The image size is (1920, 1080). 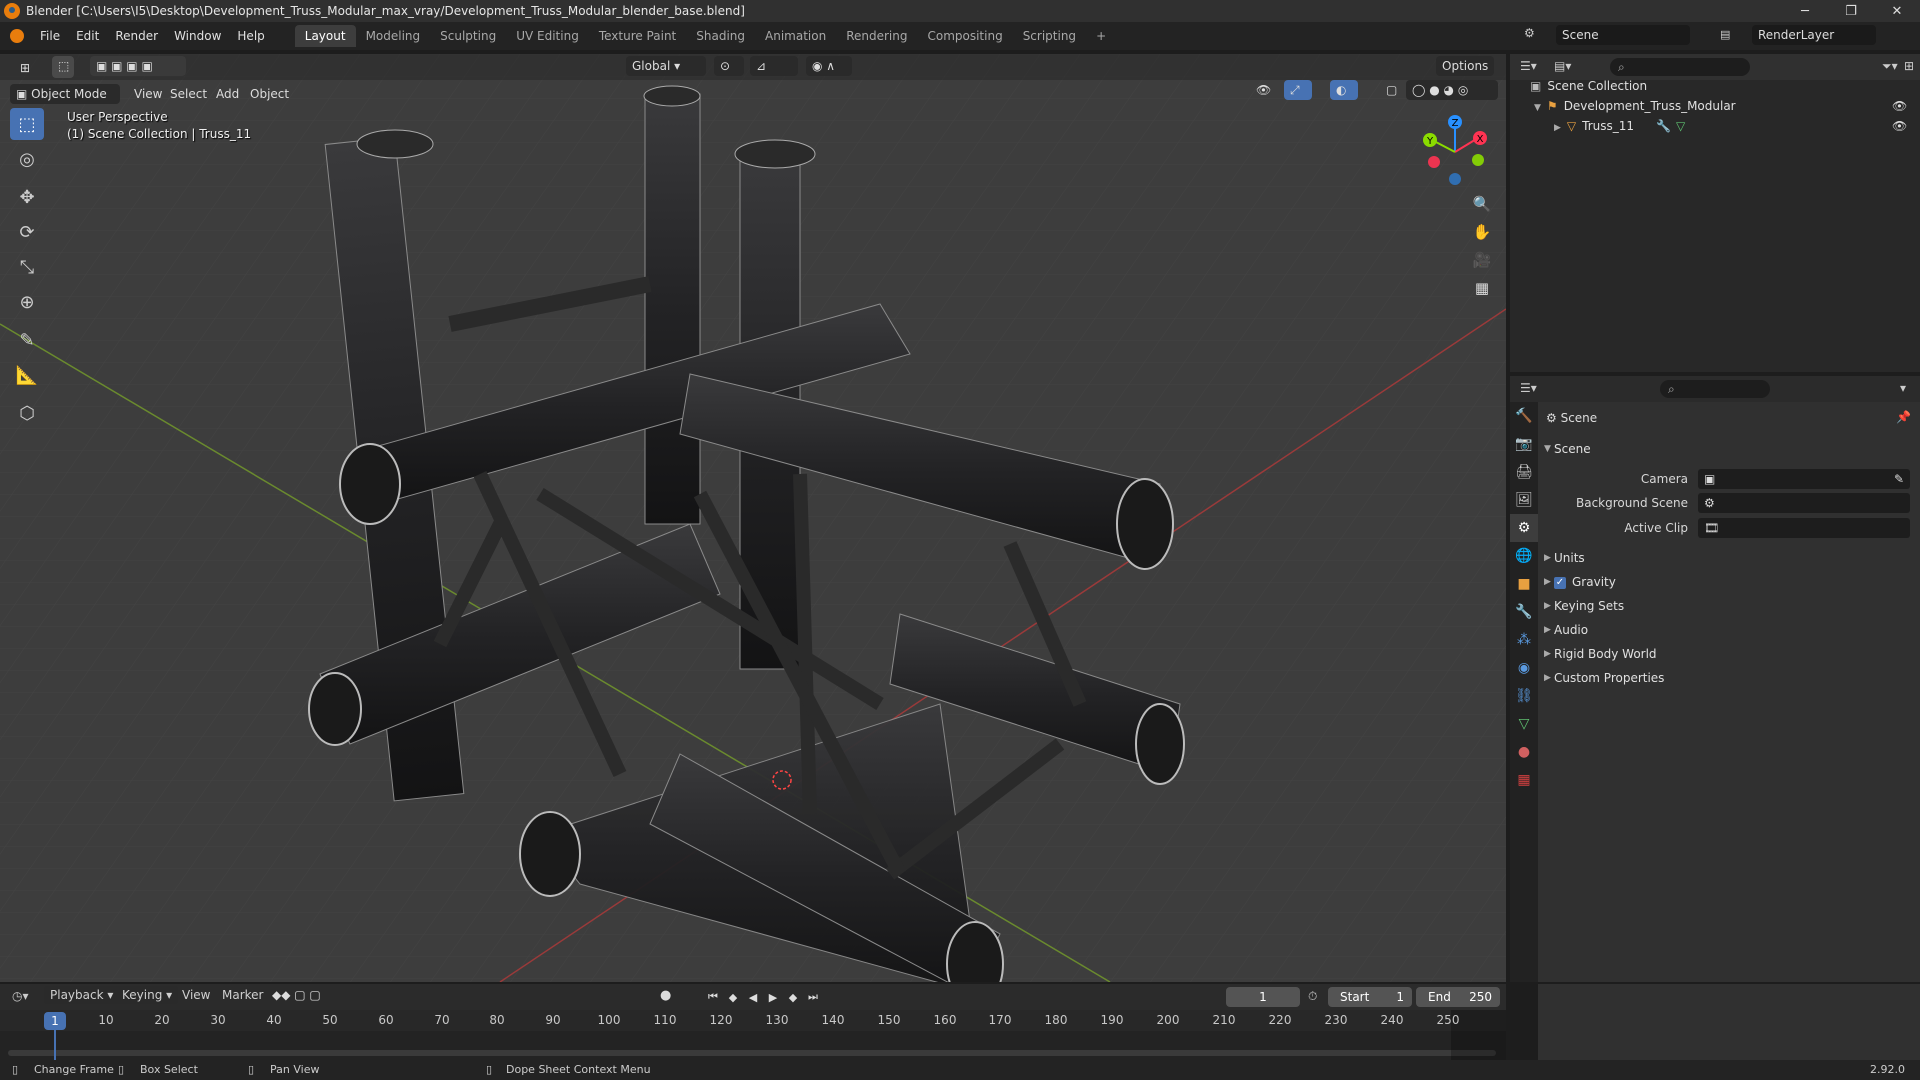 I want to click on display-mode-icon: ▤▾, so click(x=1562, y=66).